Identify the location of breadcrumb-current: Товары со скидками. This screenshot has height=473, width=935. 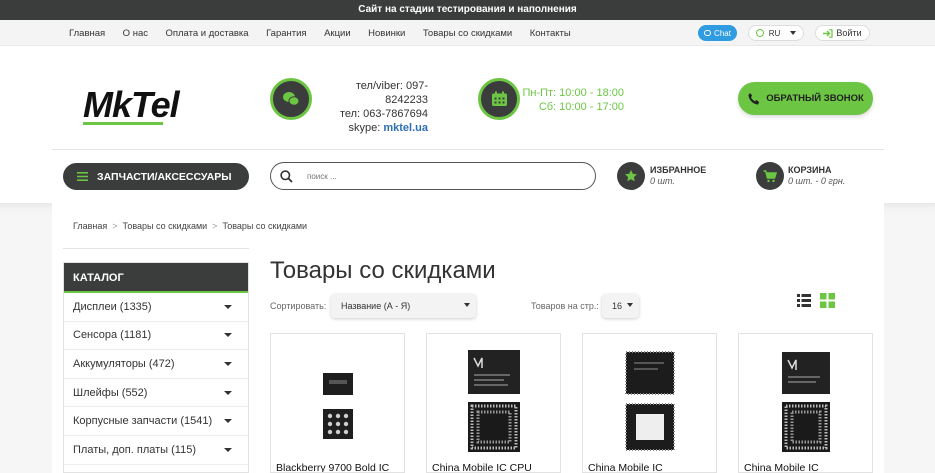
(265, 226).